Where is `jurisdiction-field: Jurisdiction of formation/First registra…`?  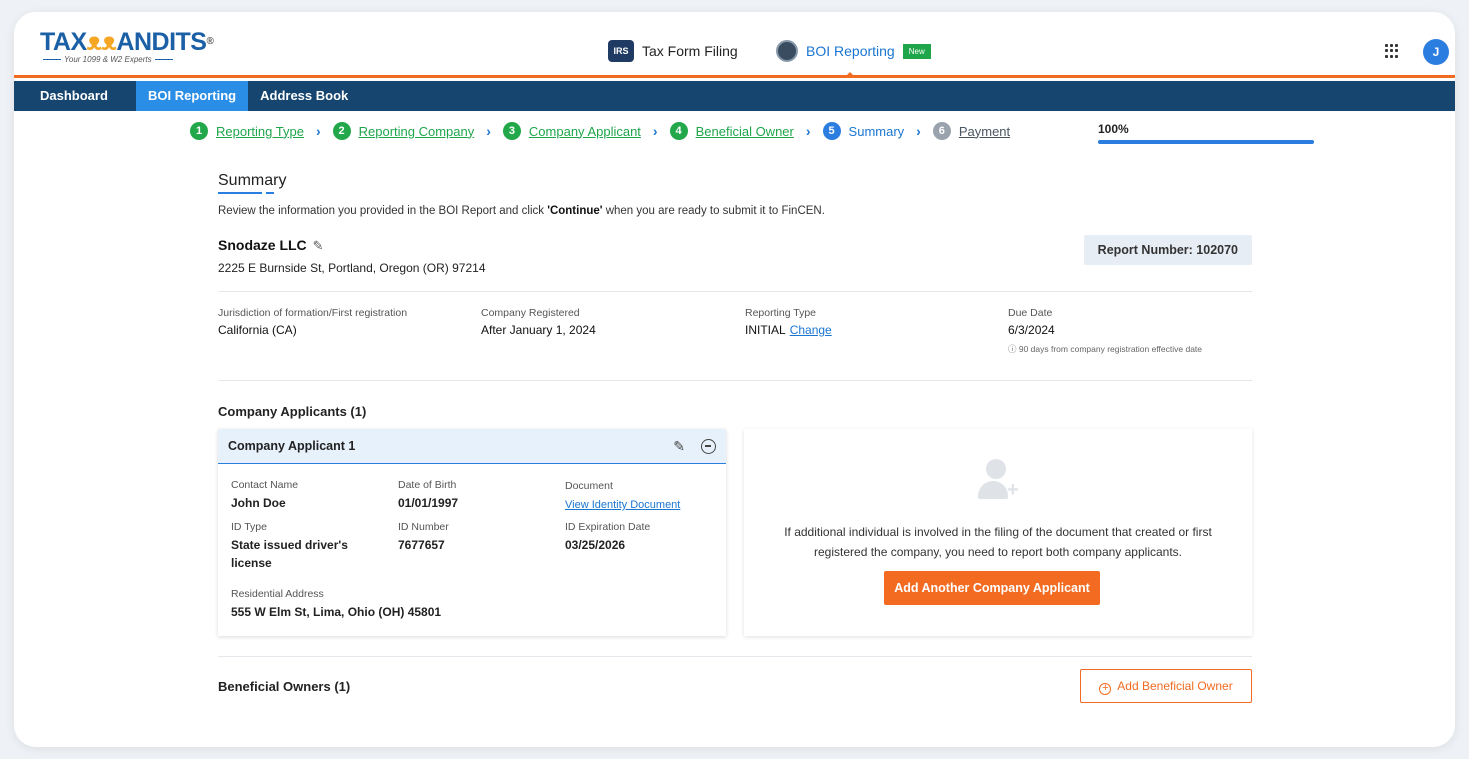
jurisdiction-field: Jurisdiction of formation/First registra… is located at coordinates (313, 322).